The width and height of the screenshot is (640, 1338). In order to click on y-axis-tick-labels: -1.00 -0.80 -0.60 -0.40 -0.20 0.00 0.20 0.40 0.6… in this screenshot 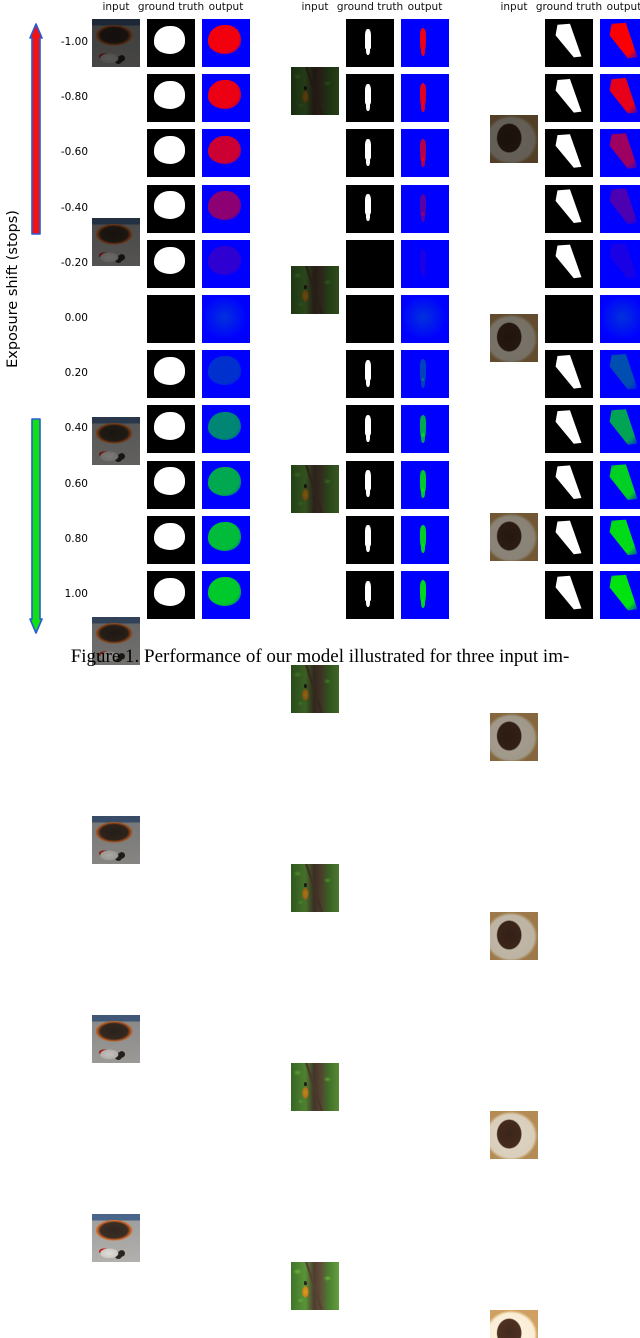, I will do `click(49, 334)`.